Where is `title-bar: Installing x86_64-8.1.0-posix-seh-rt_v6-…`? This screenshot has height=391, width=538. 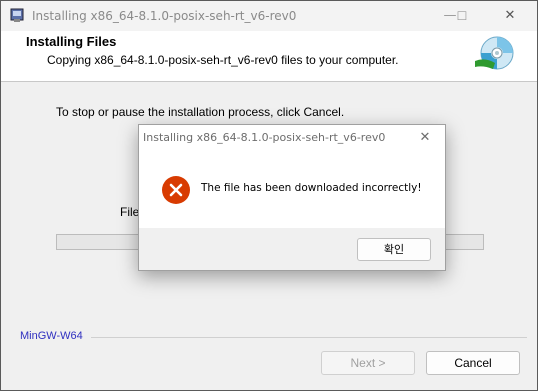 title-bar: Installing x86_64-8.1.0-posix-seh-rt_v6-… is located at coordinates (269, 16).